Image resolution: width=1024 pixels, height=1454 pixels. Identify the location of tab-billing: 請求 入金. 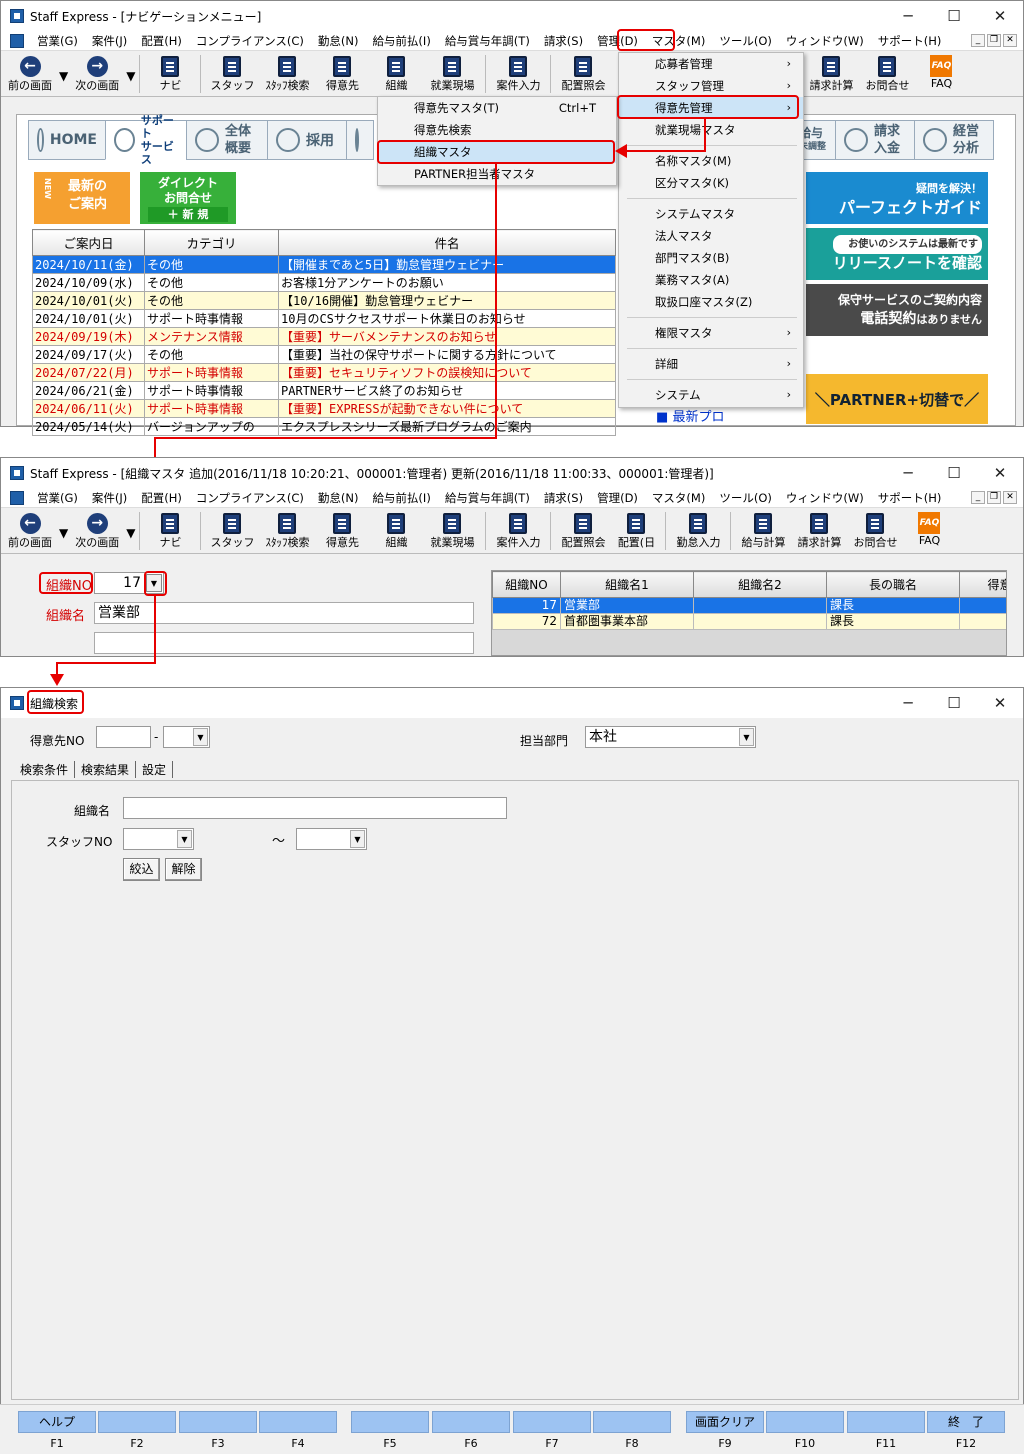
(875, 140).